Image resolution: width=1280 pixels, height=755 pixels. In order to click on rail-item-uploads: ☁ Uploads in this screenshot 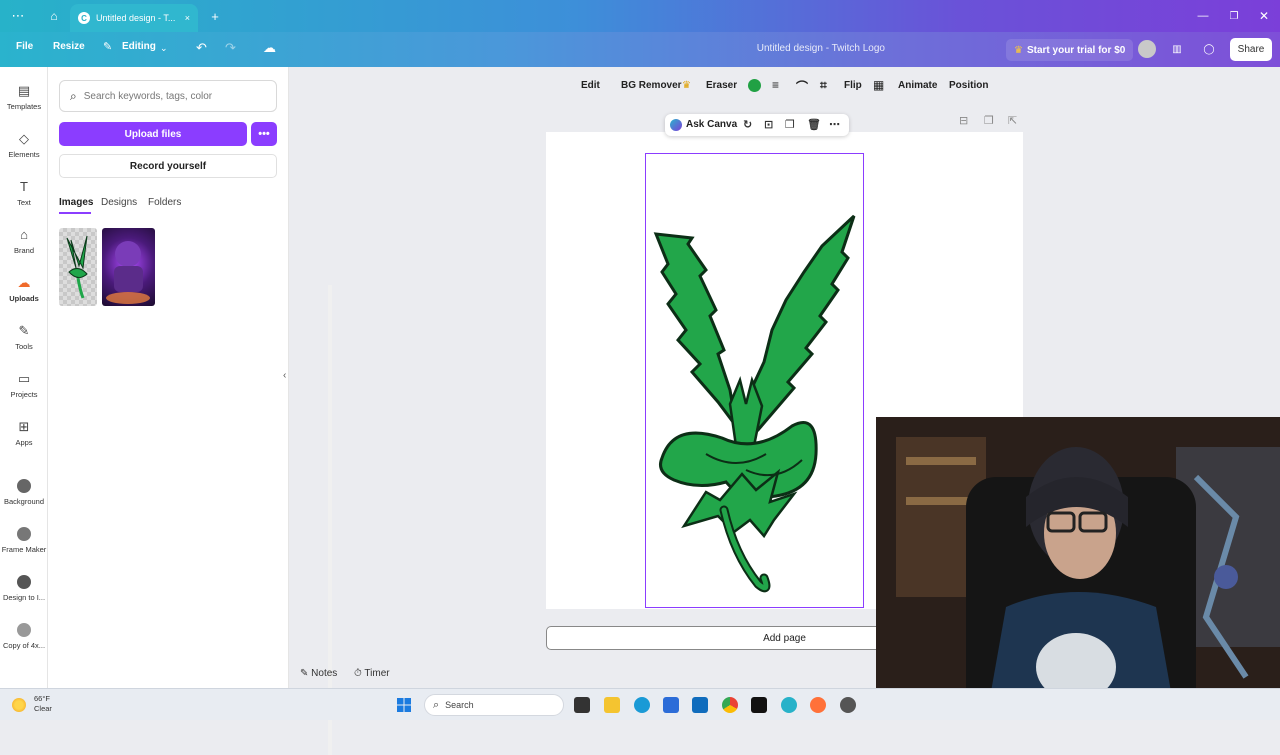, I will do `click(24, 289)`.